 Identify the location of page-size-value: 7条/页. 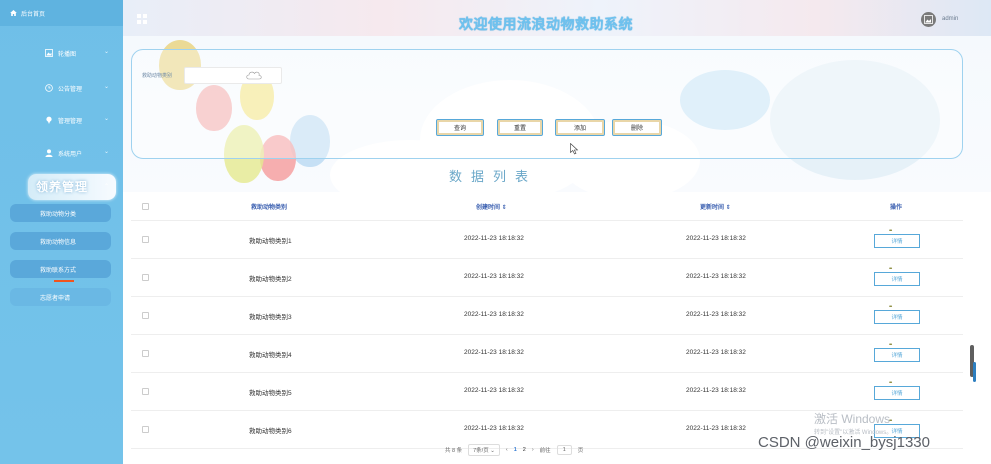
(481, 451).